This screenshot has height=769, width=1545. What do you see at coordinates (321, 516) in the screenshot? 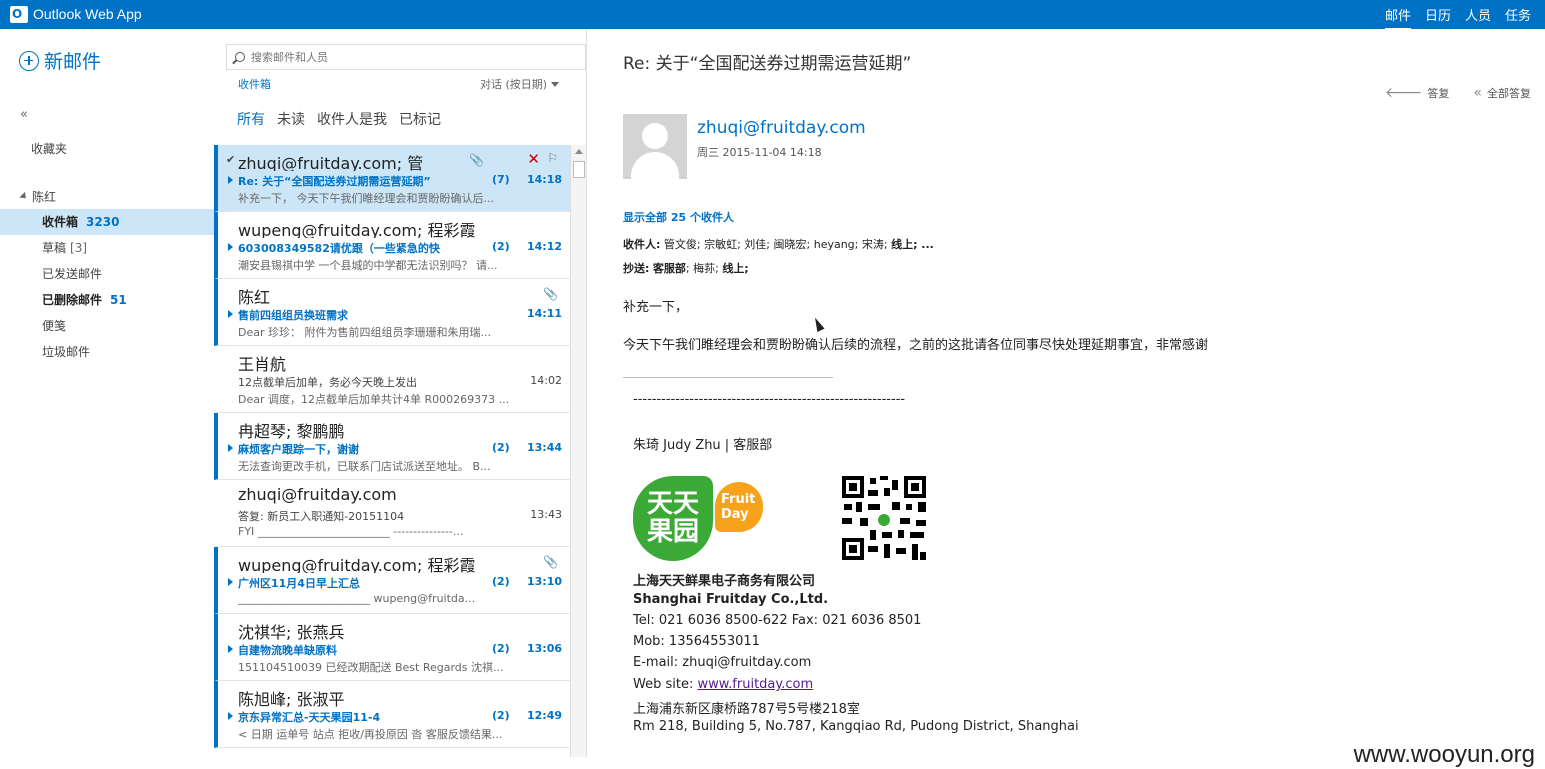
I see `message-subject: 答复: 新员工入职通知-20151104` at bounding box center [321, 516].